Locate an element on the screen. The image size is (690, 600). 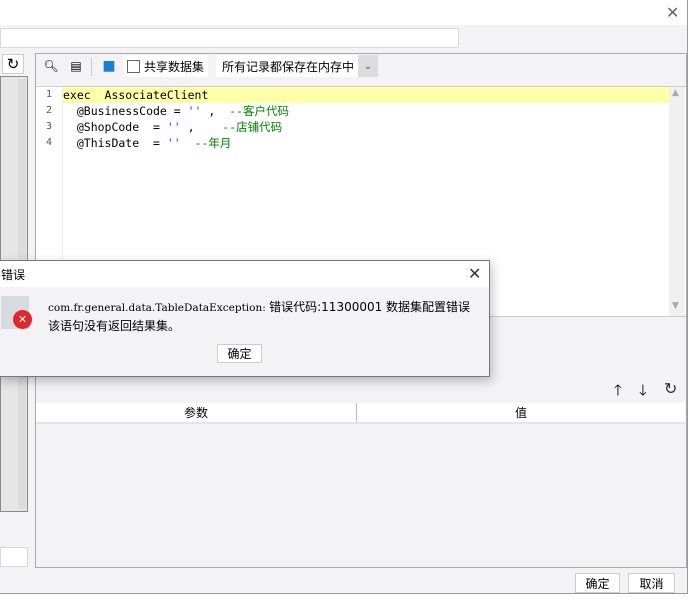
sql-icon: ▤ is located at coordinates (76, 66).